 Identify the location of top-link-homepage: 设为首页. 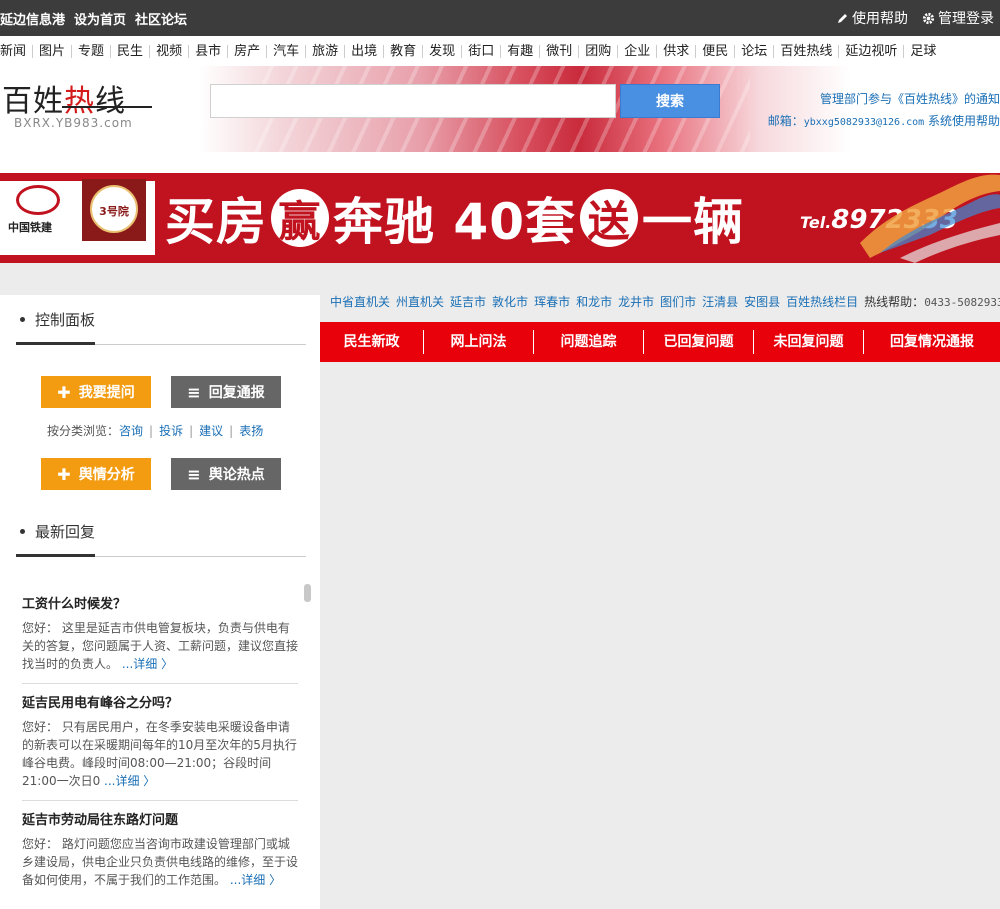
(100, 18).